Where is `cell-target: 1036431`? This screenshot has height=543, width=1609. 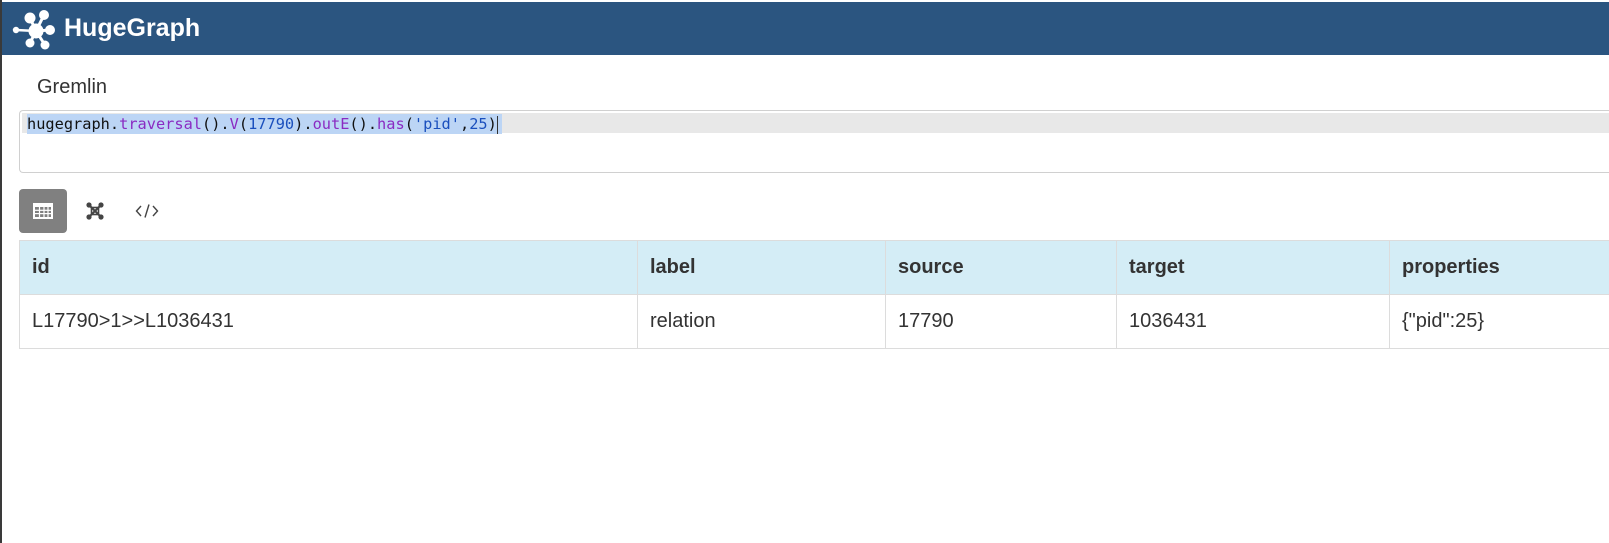 cell-target: 1036431 is located at coordinates (1253, 321).